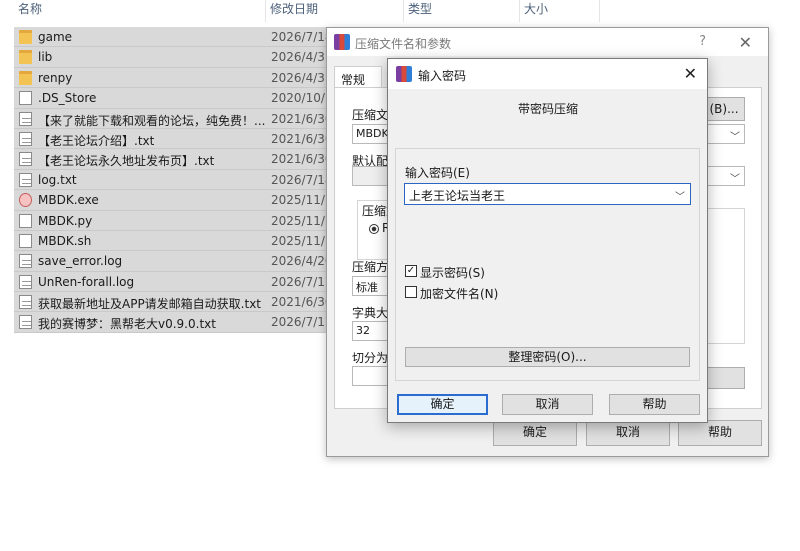 The width and height of the screenshot is (800, 551). Describe the element at coordinates (302, 281) in the screenshot. I see `file-date: 2026/7/17` at that location.